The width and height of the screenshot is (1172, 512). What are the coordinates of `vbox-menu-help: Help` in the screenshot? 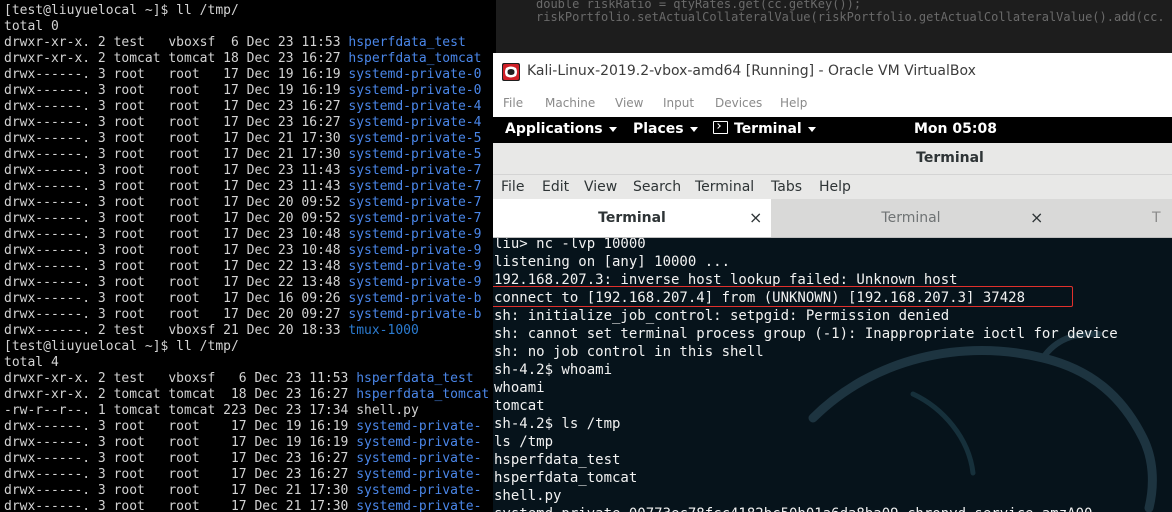 It's located at (793, 103).